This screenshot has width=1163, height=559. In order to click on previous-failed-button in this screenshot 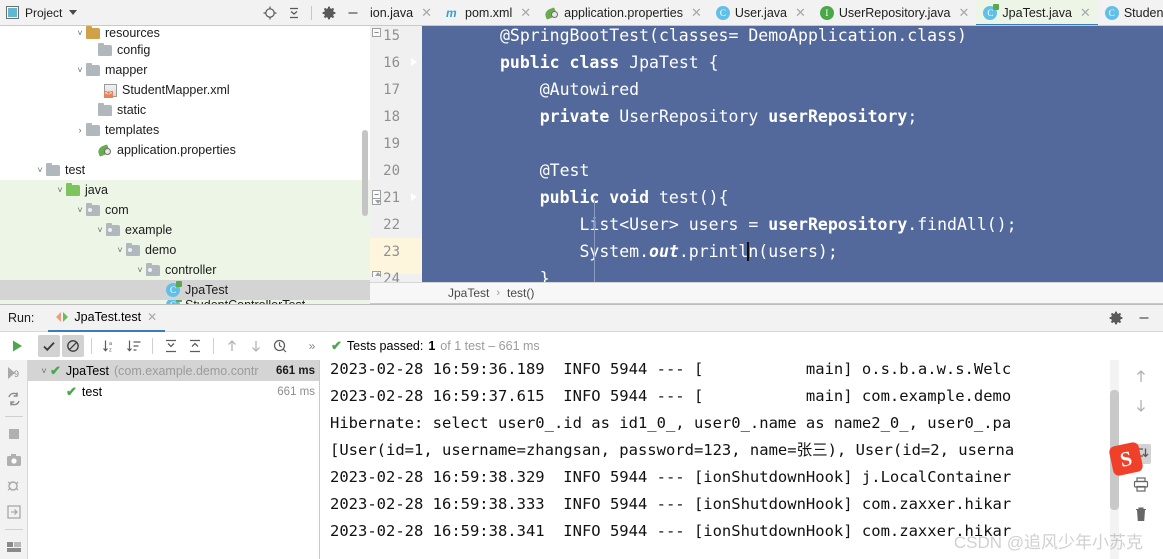, I will do `click(232, 346)`.